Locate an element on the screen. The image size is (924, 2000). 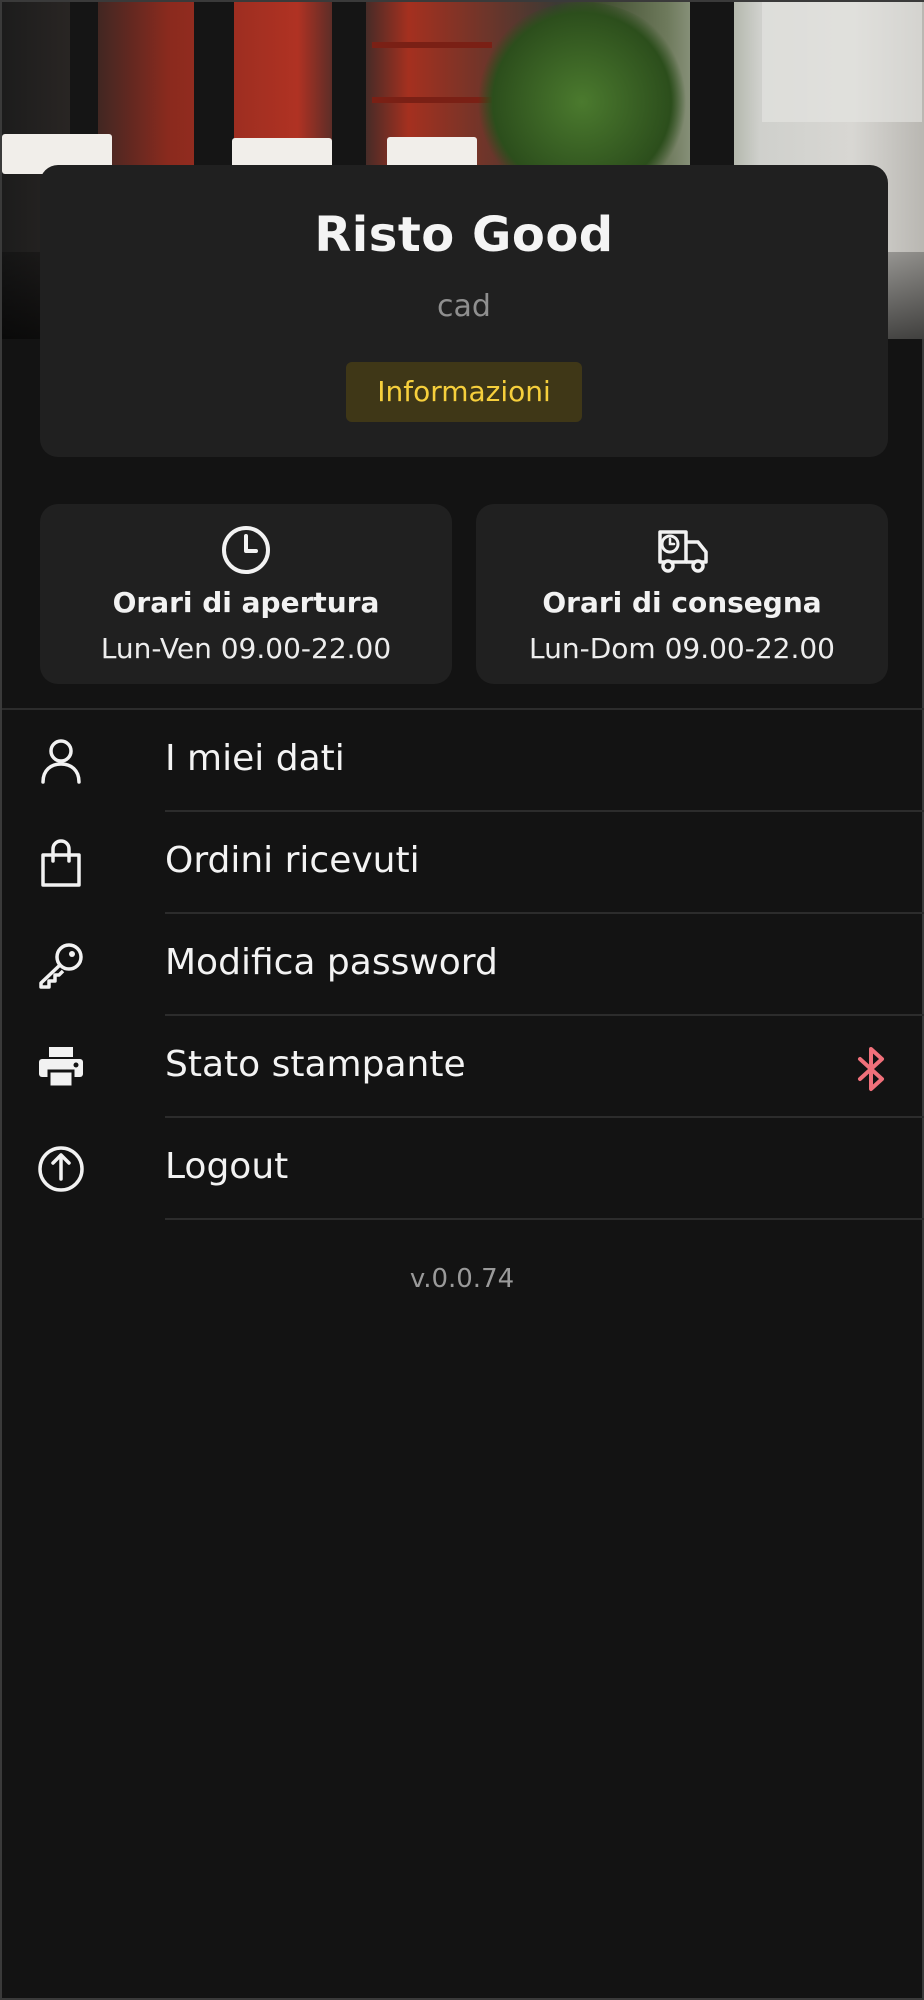
menu-item-label: I miei dati is located at coordinates (255, 758).